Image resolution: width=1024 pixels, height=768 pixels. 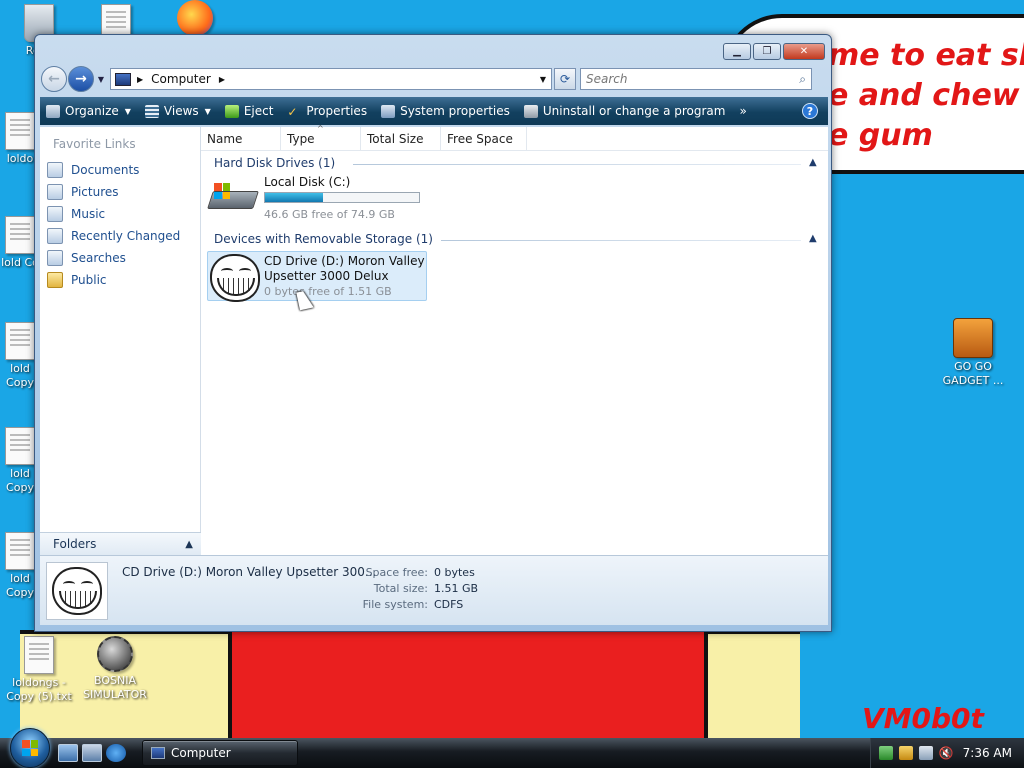 What do you see at coordinates (120, 214) in the screenshot?
I see `favorite-link-music: Music` at bounding box center [120, 214].